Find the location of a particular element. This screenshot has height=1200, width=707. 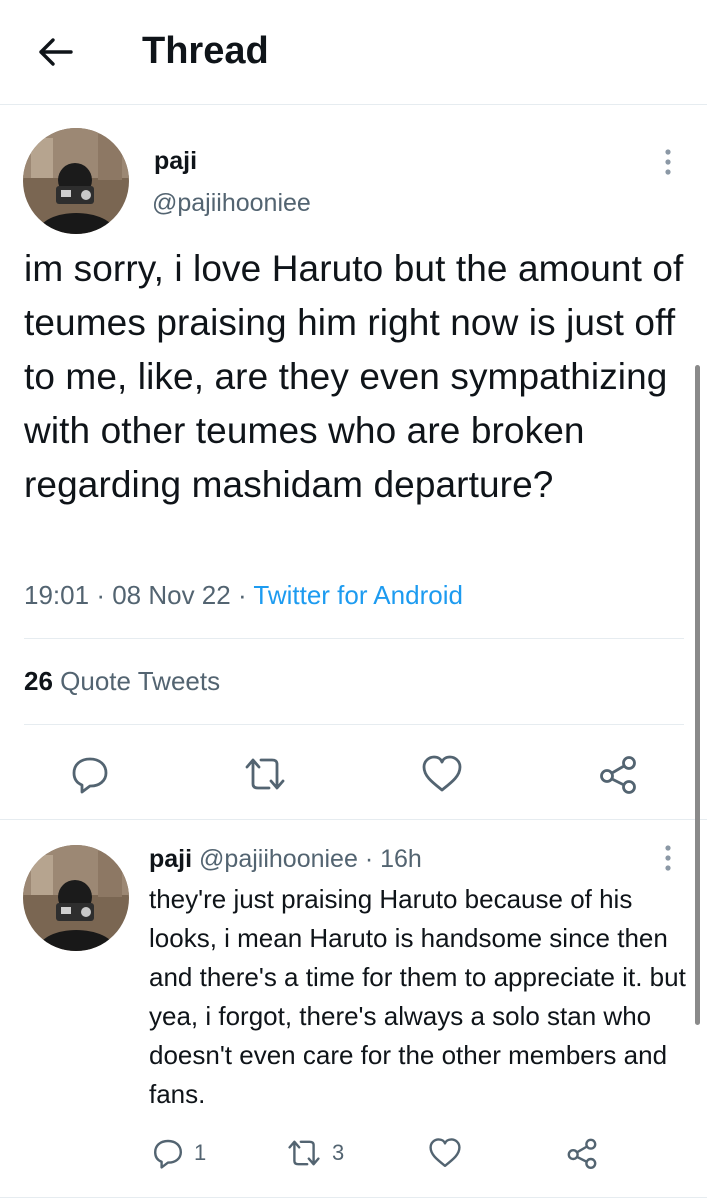

quote-label: Quote Tweets is located at coordinates (140, 681).